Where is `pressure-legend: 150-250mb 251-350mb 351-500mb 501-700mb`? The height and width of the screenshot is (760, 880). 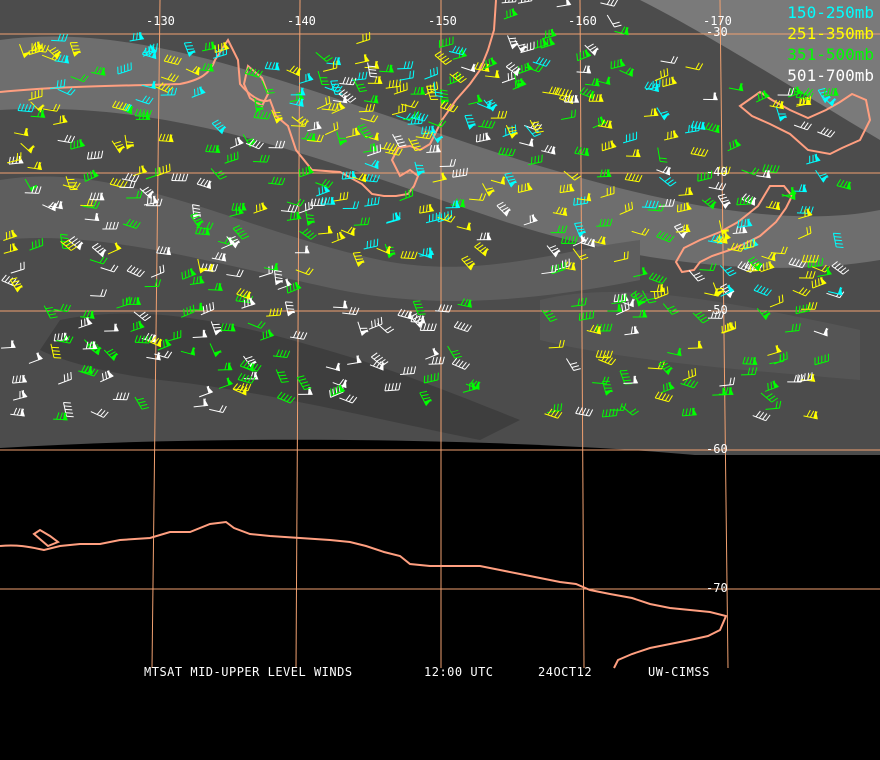 pressure-legend: 150-250mb 251-350mb 351-500mb 501-700mb is located at coordinates (830, 44).